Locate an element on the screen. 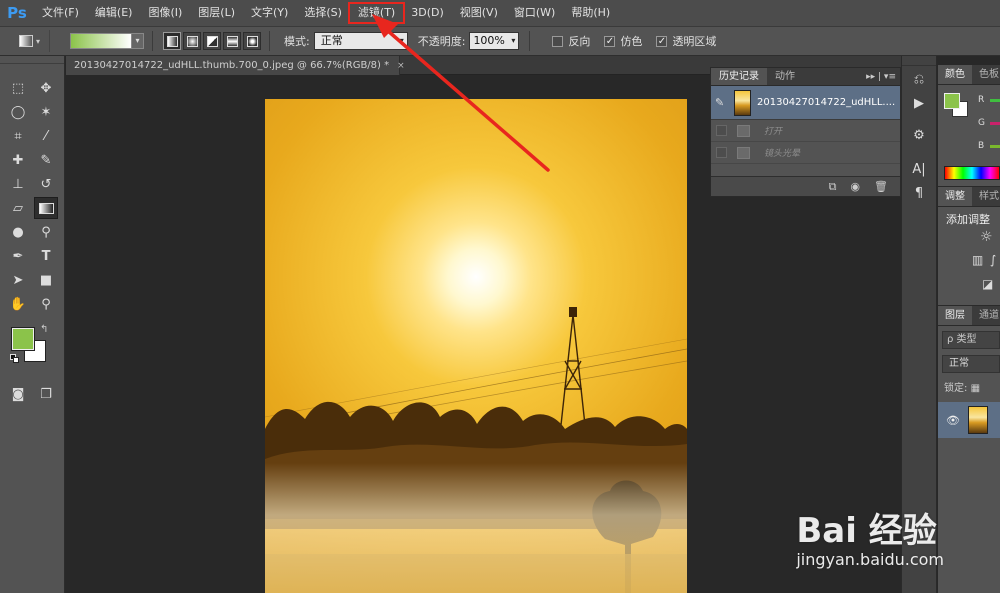 The width and height of the screenshot is (1000, 593). panel-menu-icon: ▸▸ | ▾≡ is located at coordinates (881, 77).